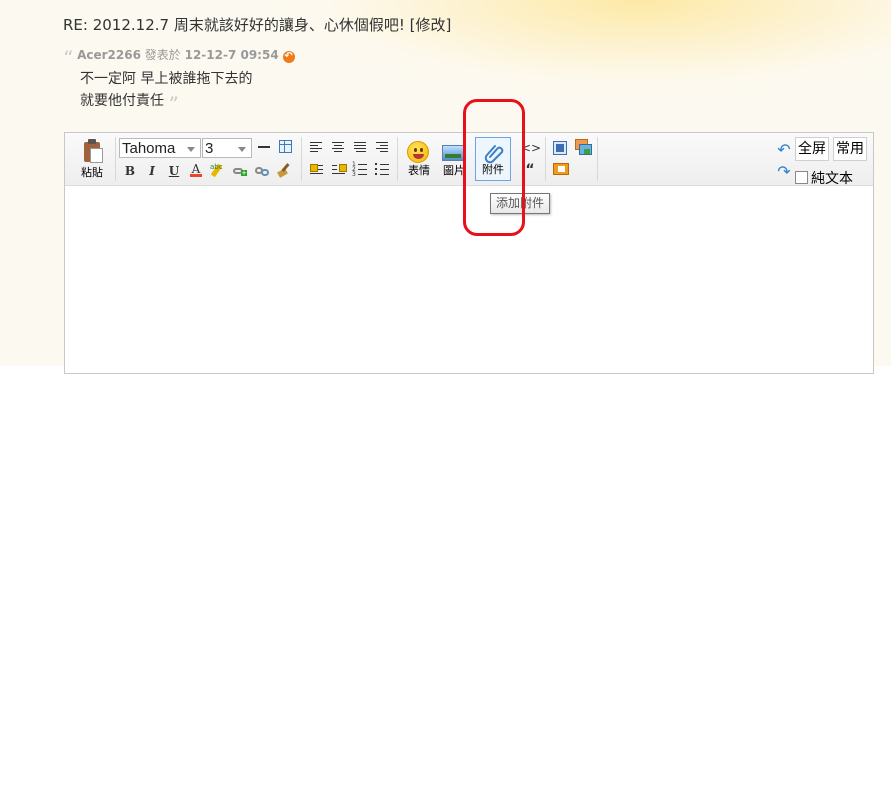  What do you see at coordinates (122, 101) in the screenshot?
I see `quote-line-text: 就要他付責任` at bounding box center [122, 101].